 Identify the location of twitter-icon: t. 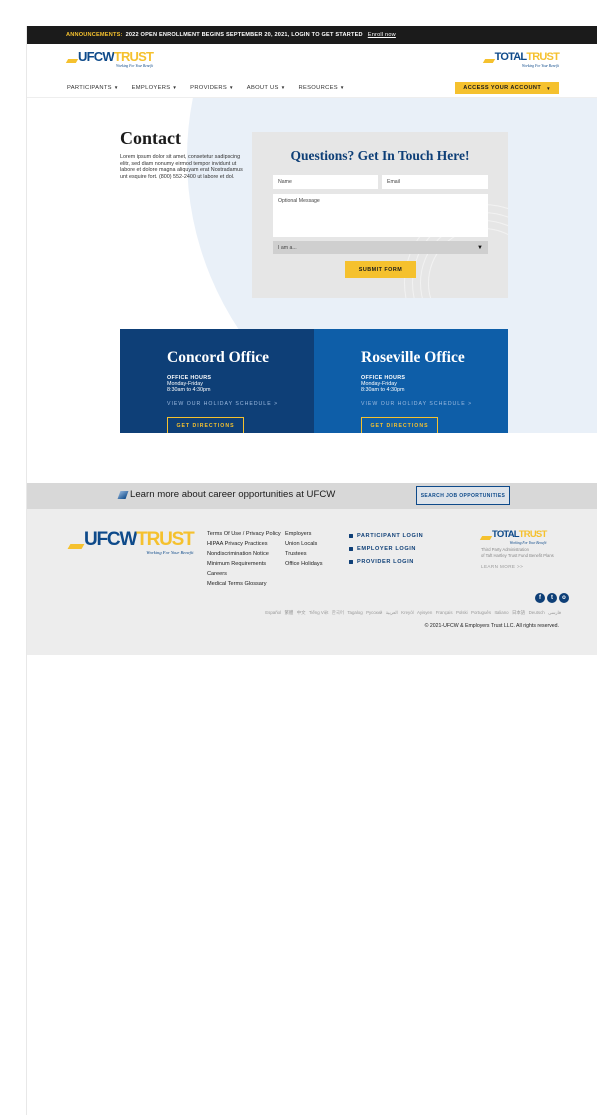
(552, 598).